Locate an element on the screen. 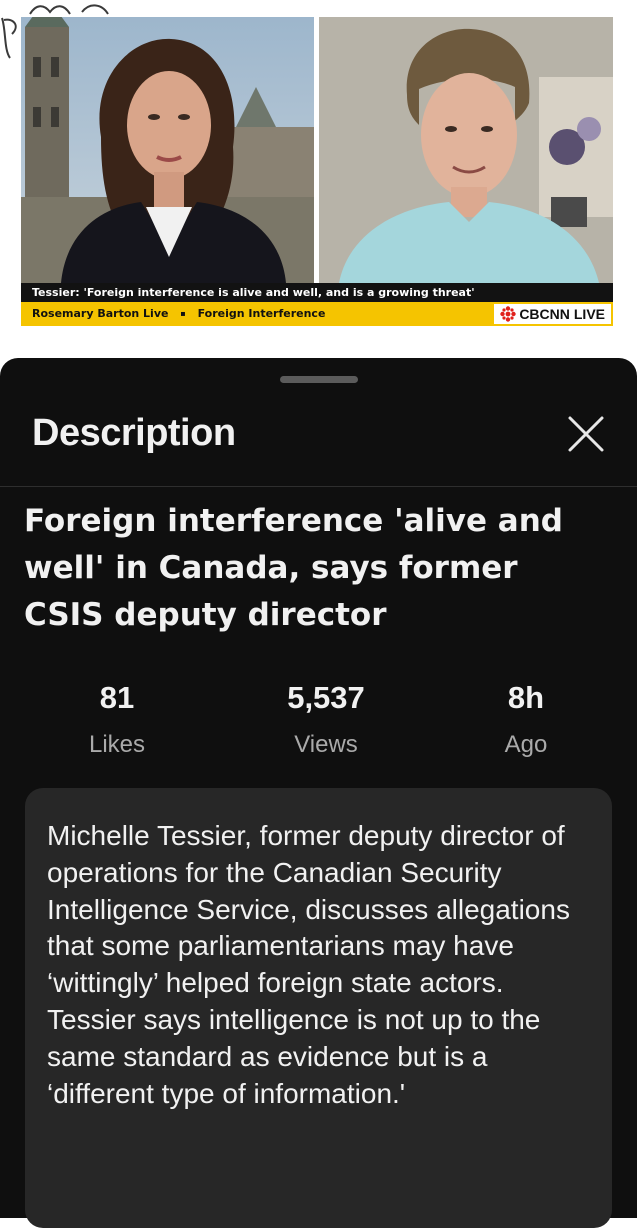  header-divider is located at coordinates (318, 486).